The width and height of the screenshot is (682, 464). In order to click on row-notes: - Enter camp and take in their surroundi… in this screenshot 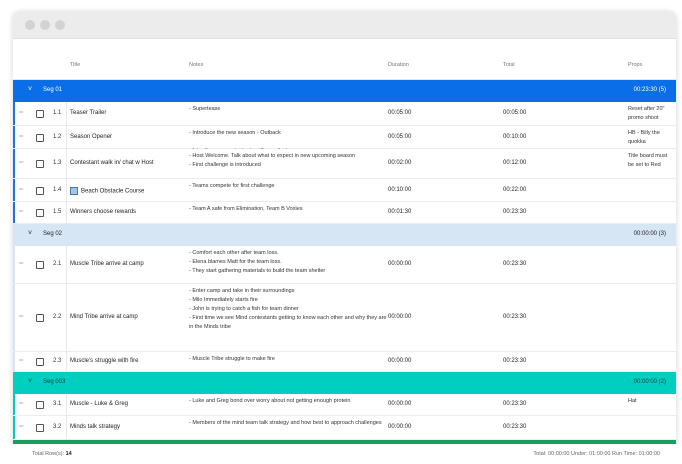, I will do `click(289, 309)`.